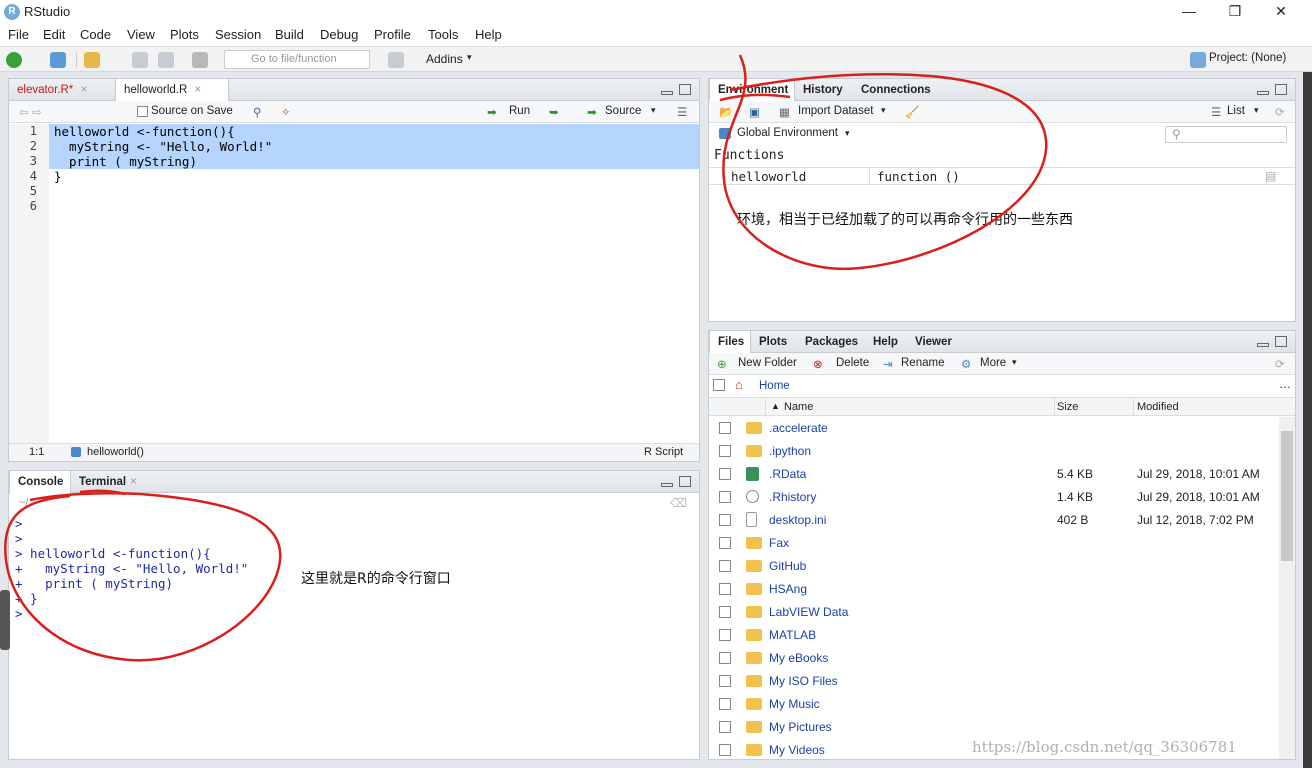 This screenshot has height=768, width=1312. What do you see at coordinates (40, 482) in the screenshot?
I see `tab-console: Console` at bounding box center [40, 482].